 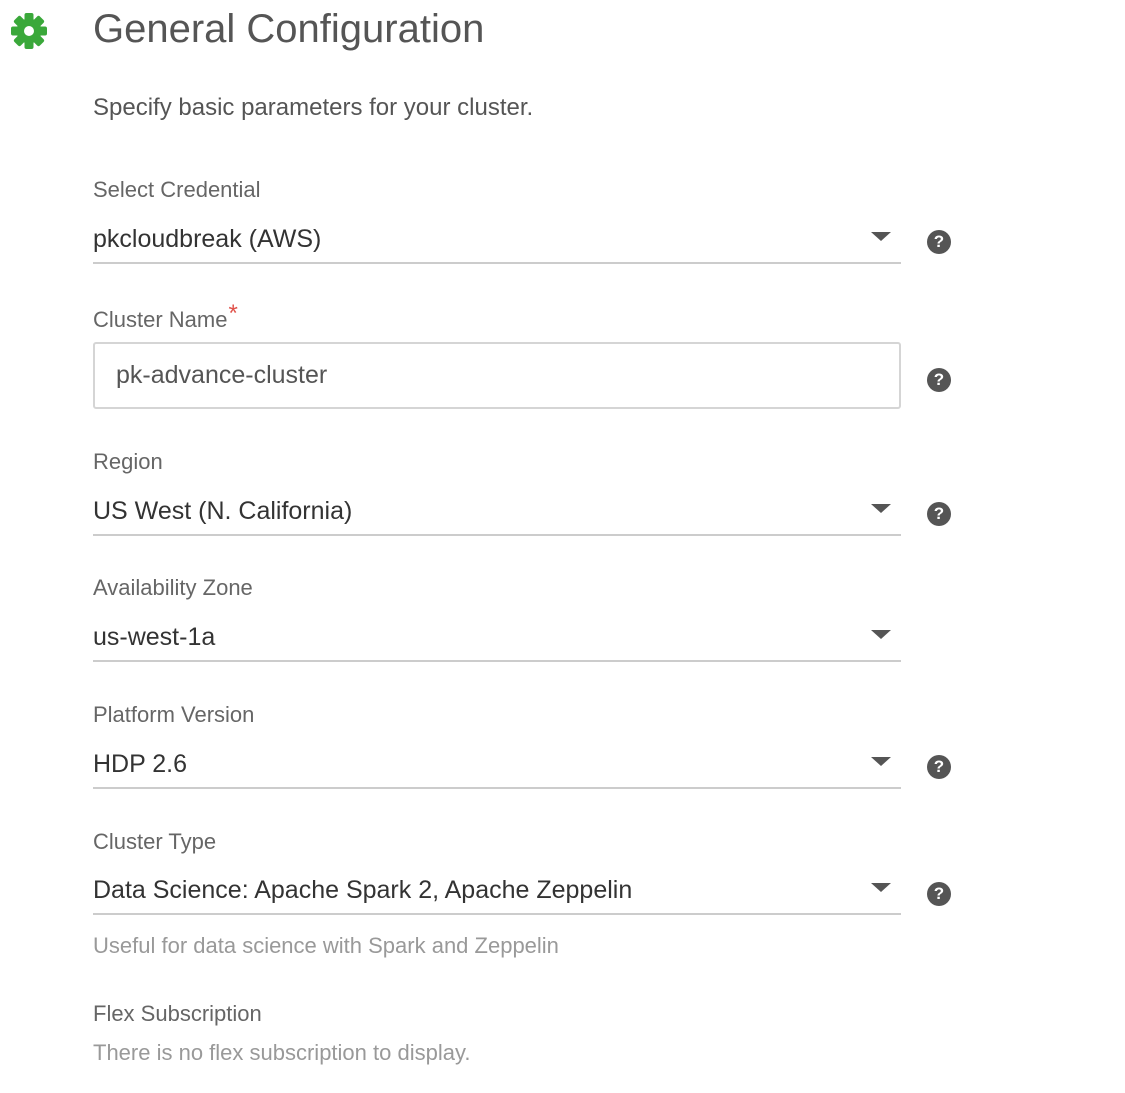 What do you see at coordinates (140, 764) in the screenshot?
I see `platform-version-select-value: HDP 2.6` at bounding box center [140, 764].